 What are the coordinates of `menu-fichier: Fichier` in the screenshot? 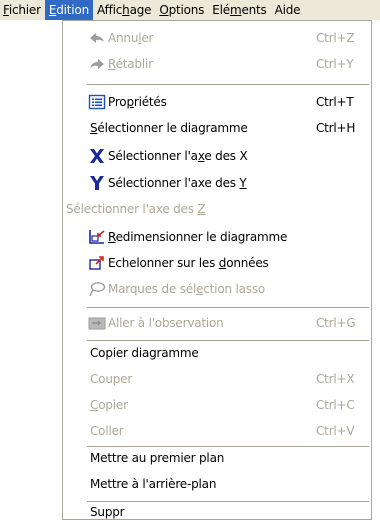 It's located at (22, 10).